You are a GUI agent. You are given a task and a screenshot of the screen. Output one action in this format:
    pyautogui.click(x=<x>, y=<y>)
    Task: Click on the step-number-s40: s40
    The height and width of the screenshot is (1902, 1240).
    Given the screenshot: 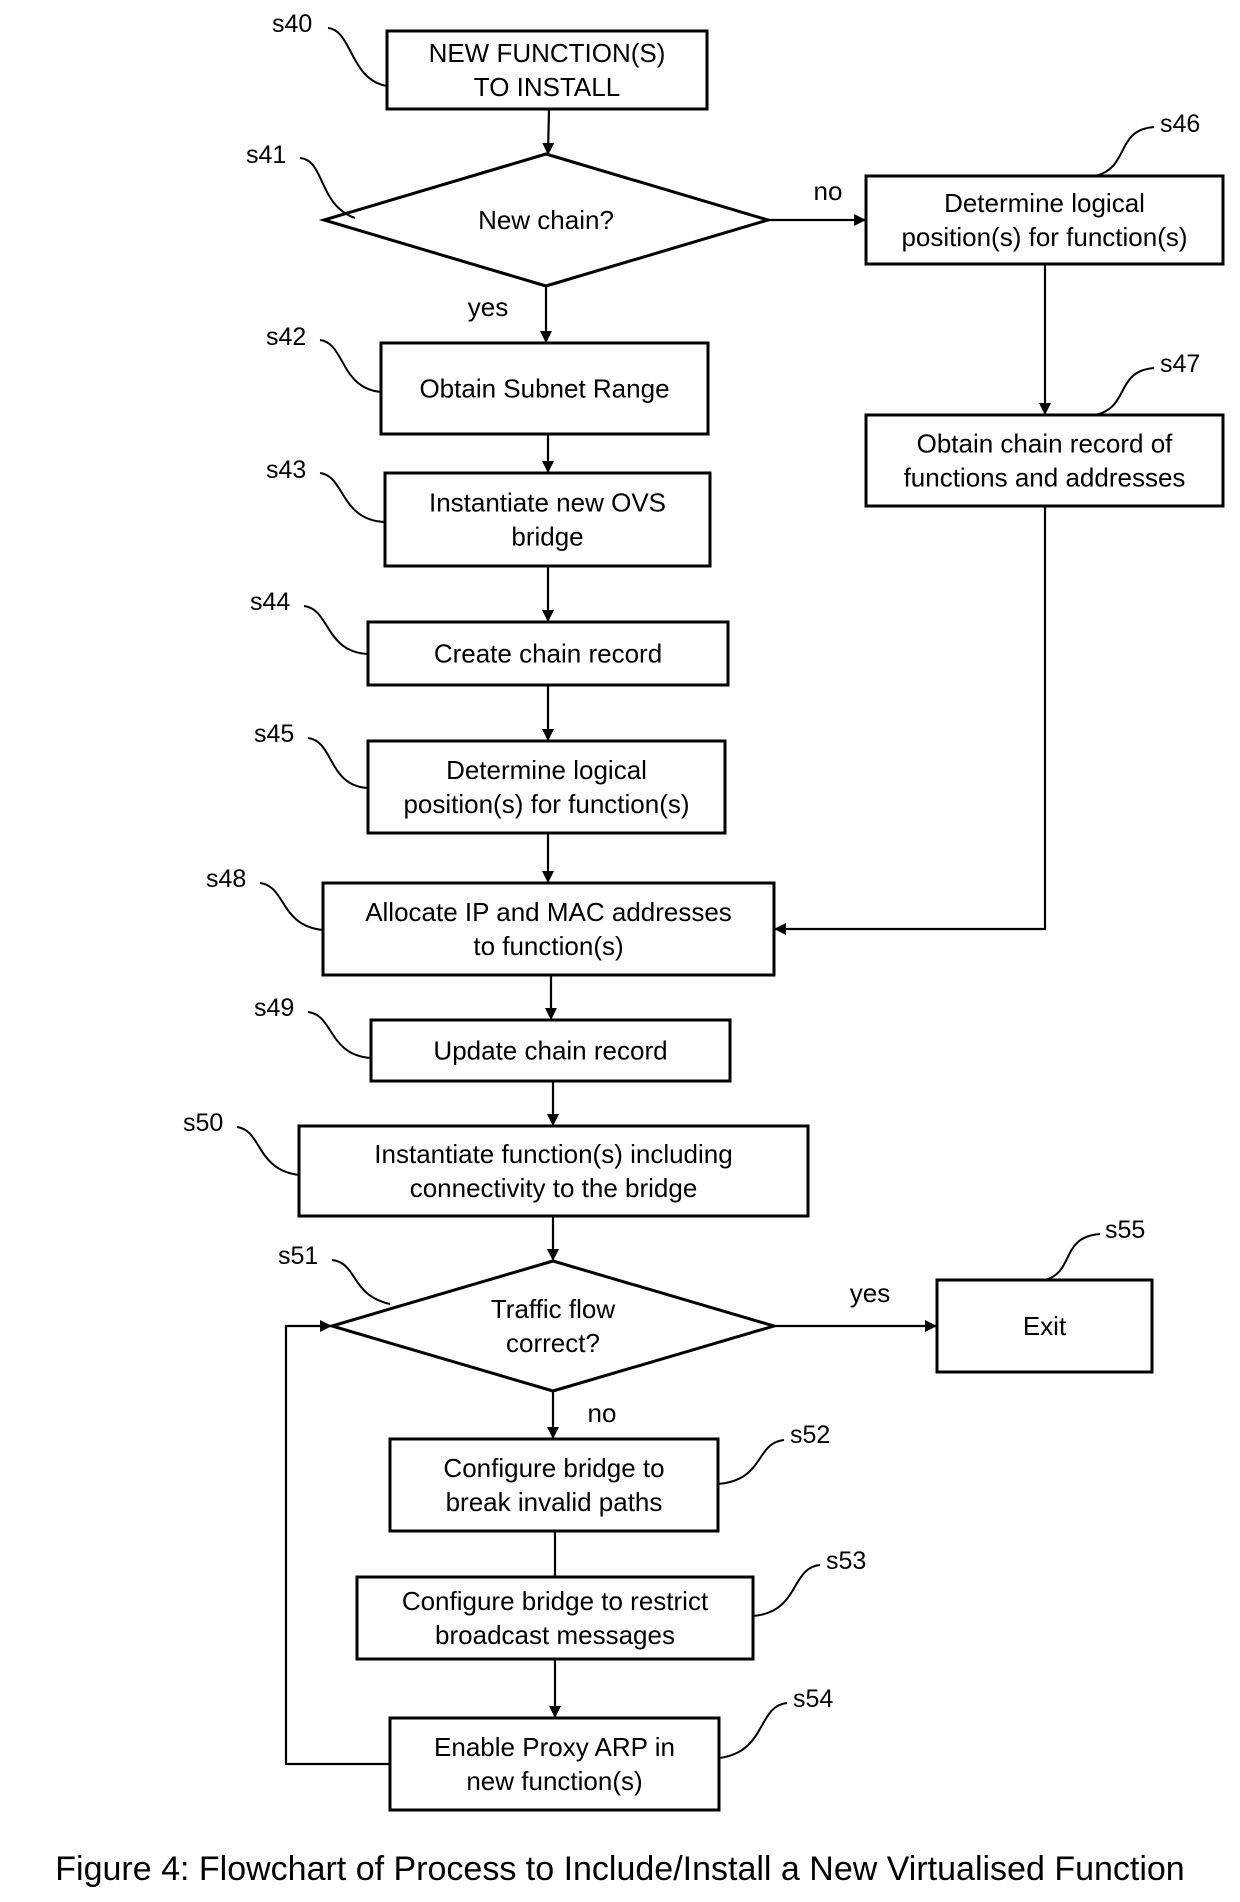 What is the action you would take?
    pyautogui.click(x=292, y=24)
    